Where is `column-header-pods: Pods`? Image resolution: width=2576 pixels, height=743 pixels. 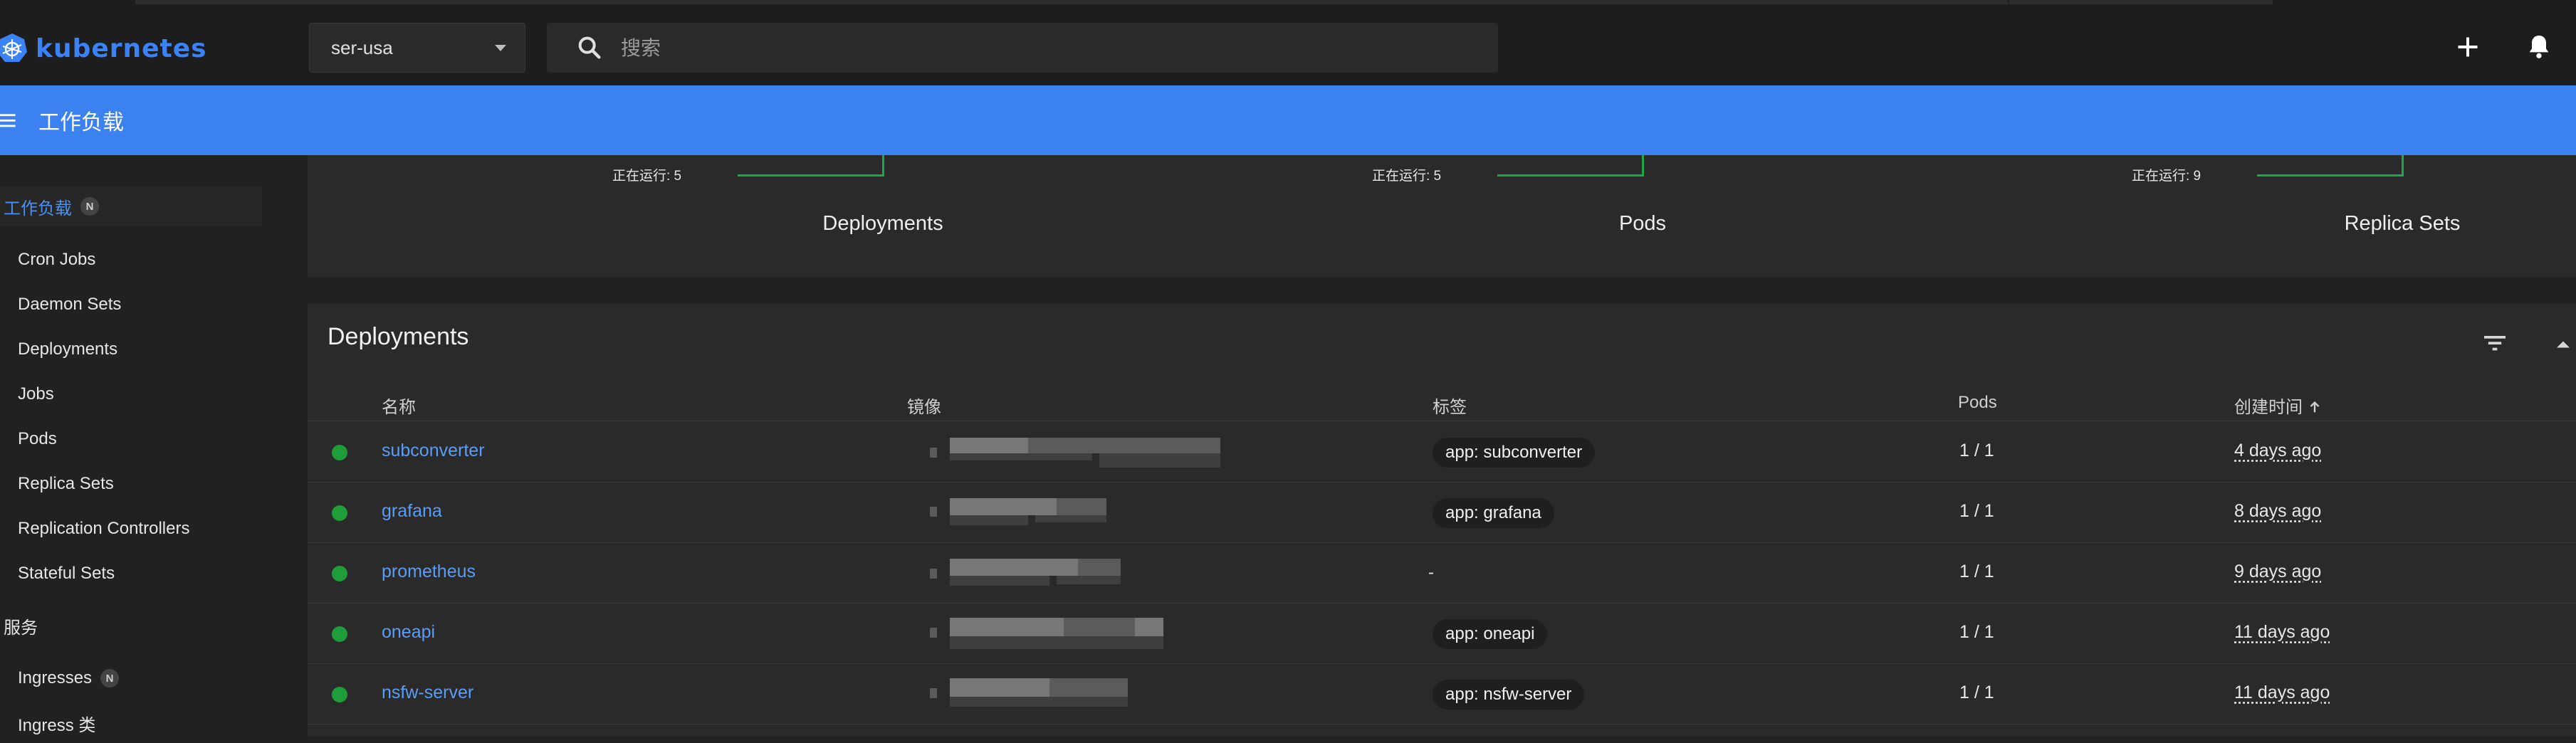
column-header-pods: Pods is located at coordinates (1977, 402).